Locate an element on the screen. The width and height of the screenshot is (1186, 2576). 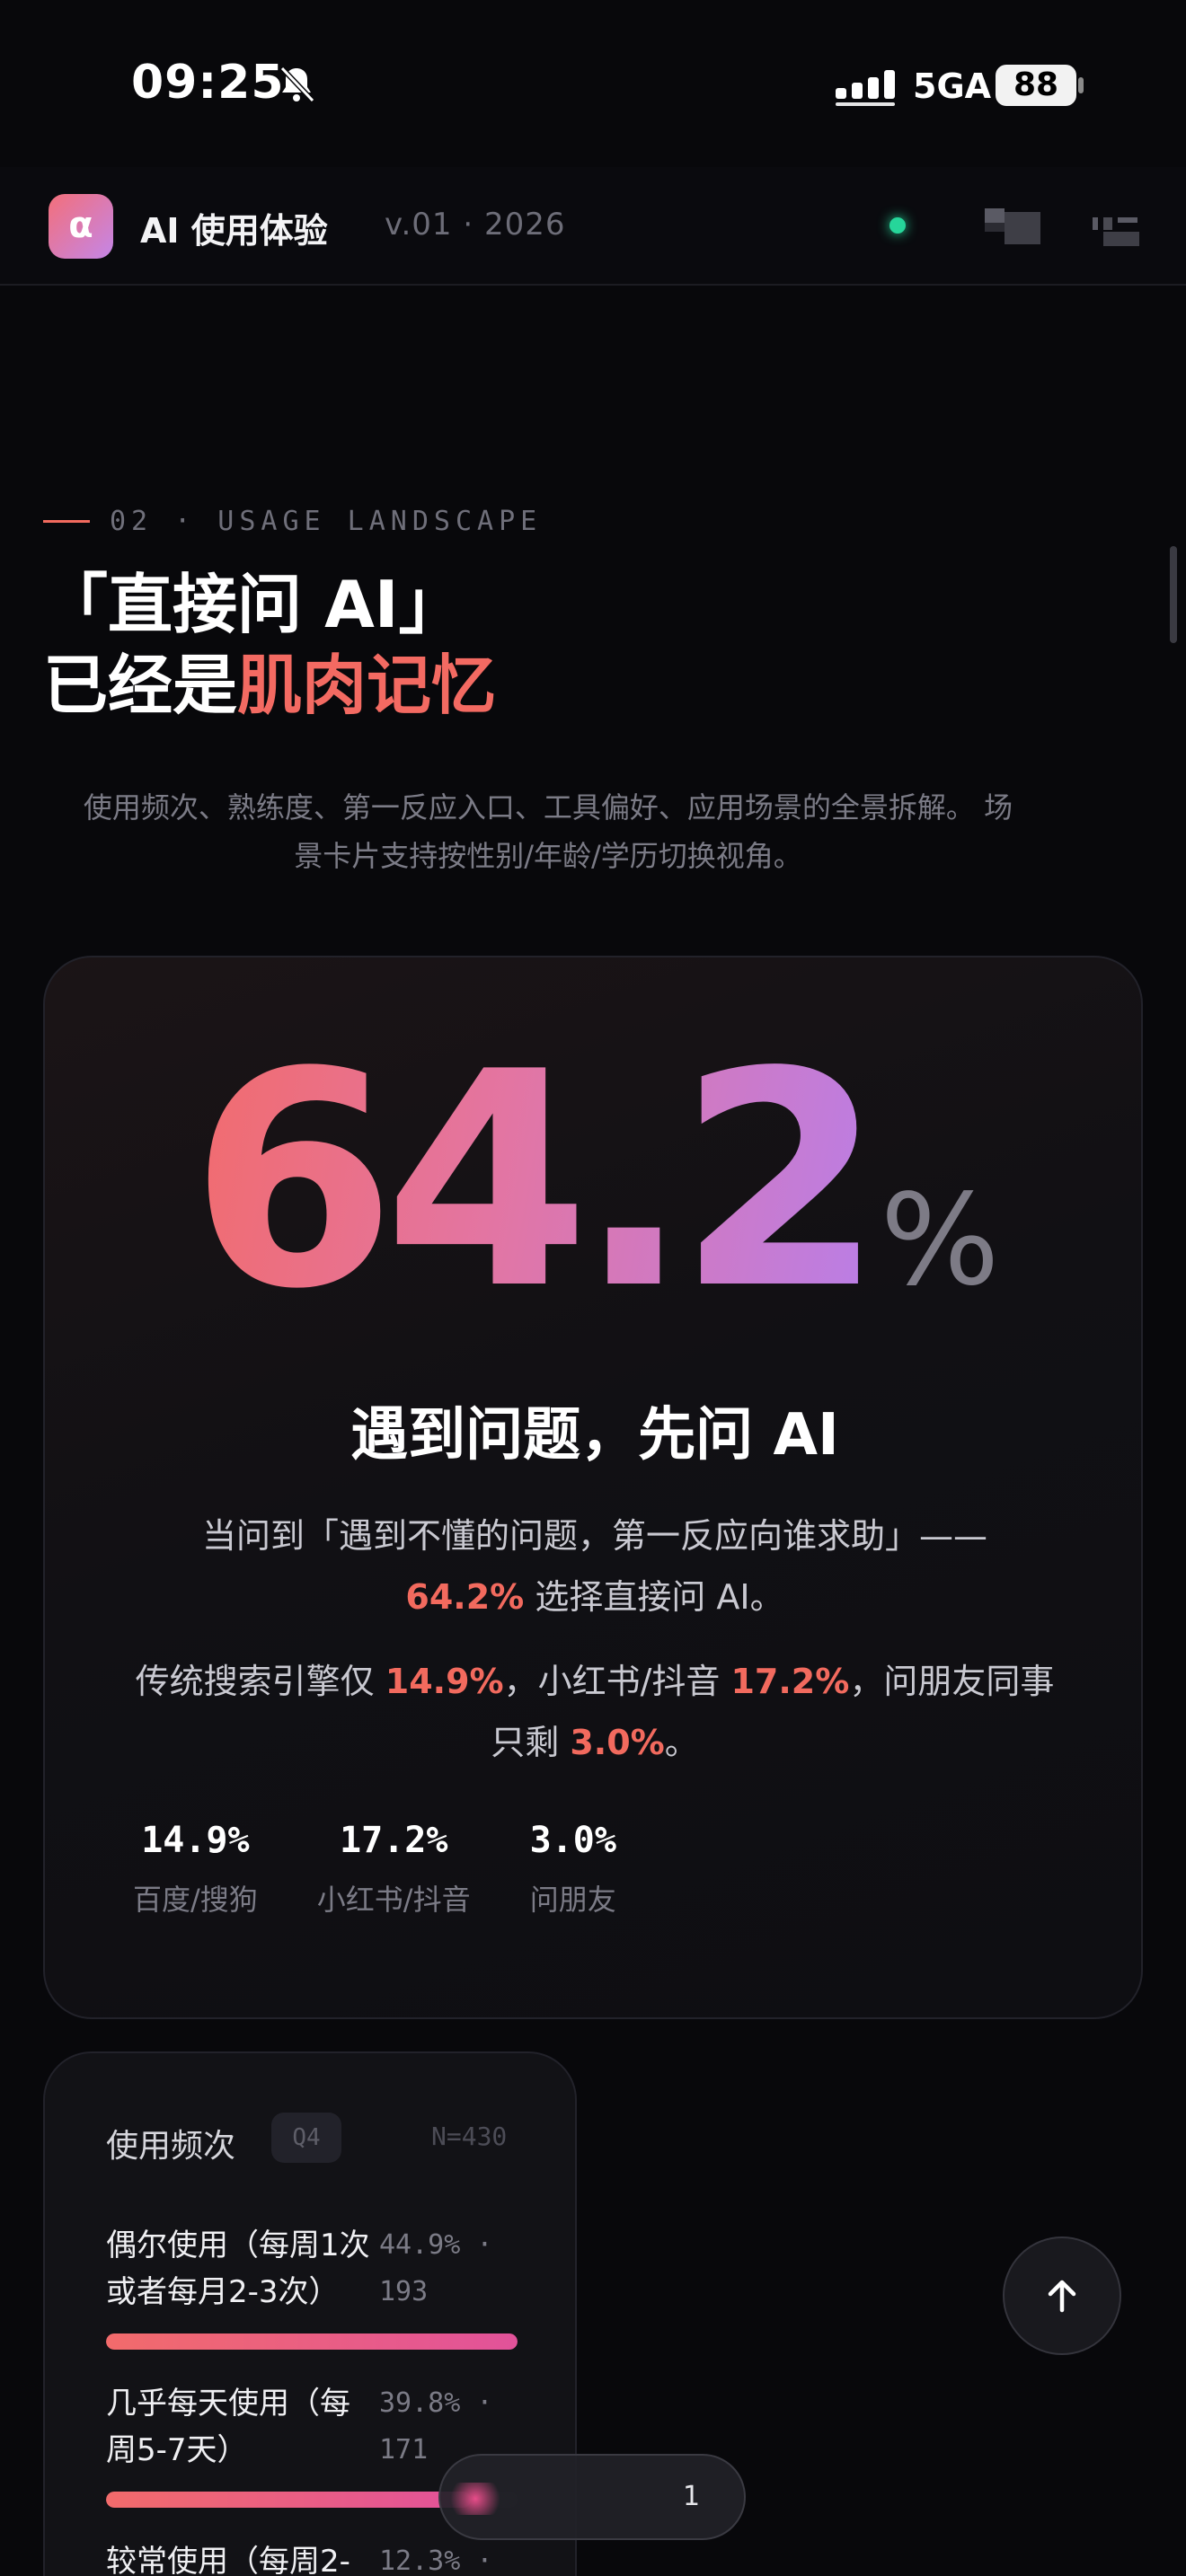
app-header: α AI 使用体验 v.01 · 2026 is located at coordinates (593, 226).